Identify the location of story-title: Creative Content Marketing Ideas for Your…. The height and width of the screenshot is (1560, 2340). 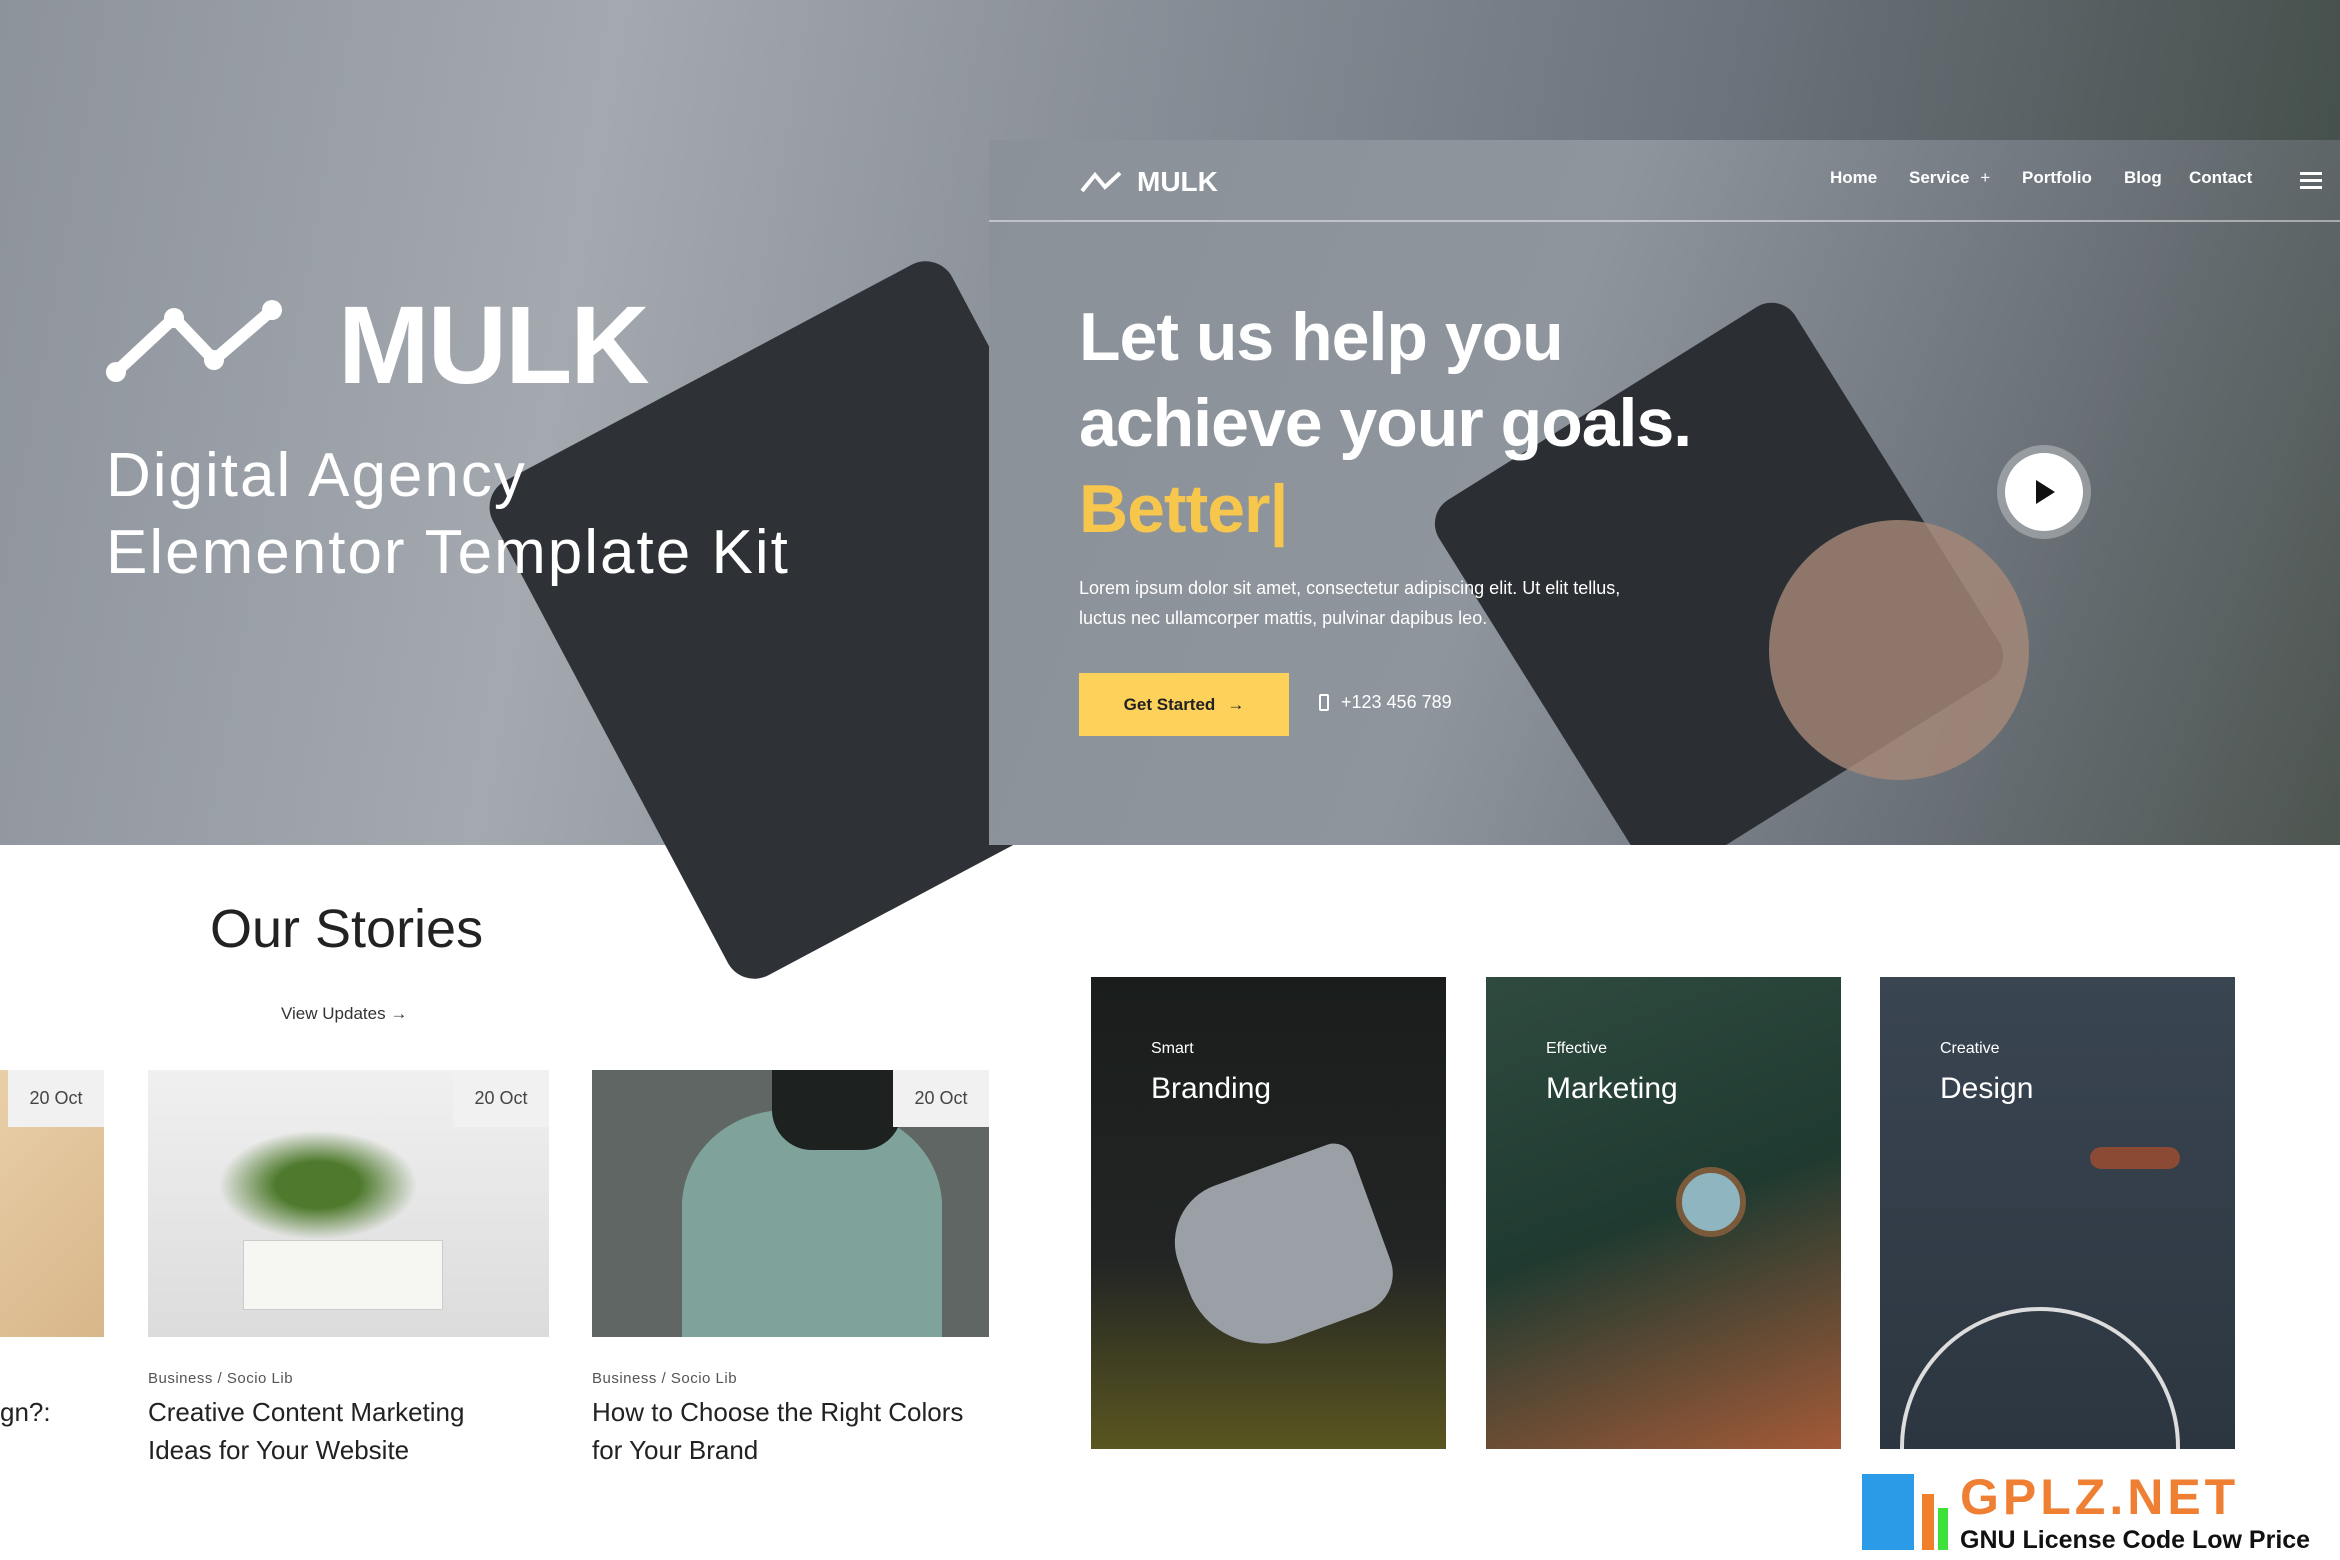
(306, 1431).